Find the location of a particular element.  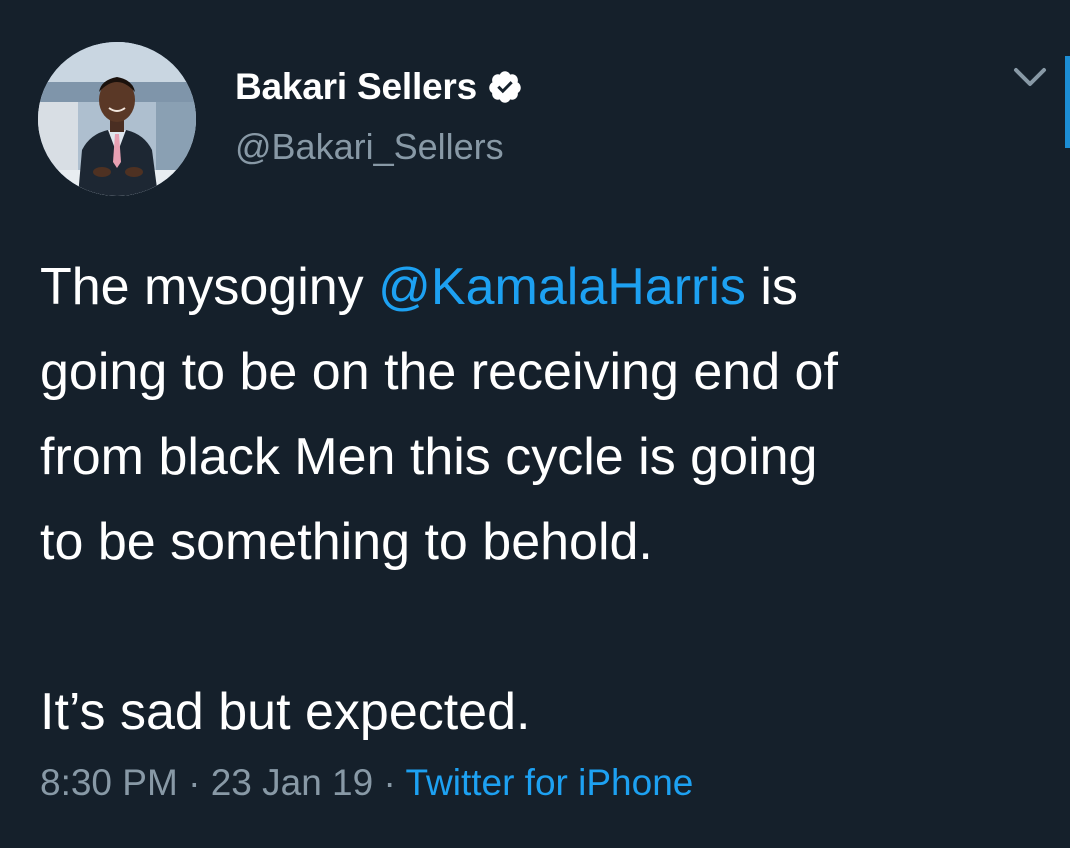

author-block: Bakari Sellers @Bakari_Sellers is located at coordinates (379, 116).